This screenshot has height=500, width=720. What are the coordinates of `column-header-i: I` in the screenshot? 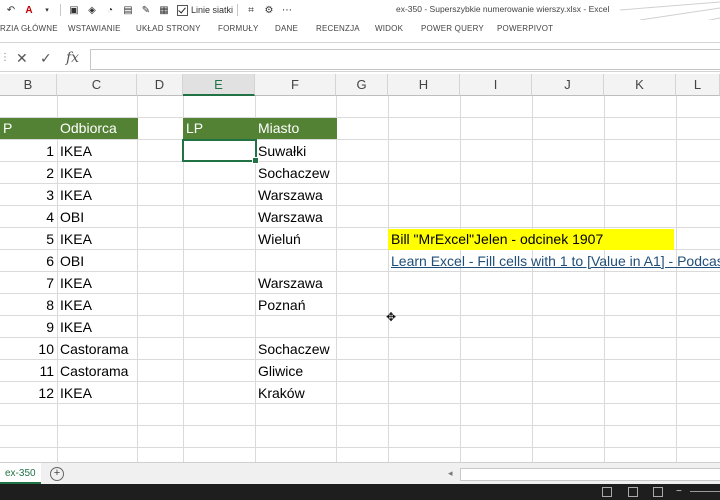 It's located at (496, 85).